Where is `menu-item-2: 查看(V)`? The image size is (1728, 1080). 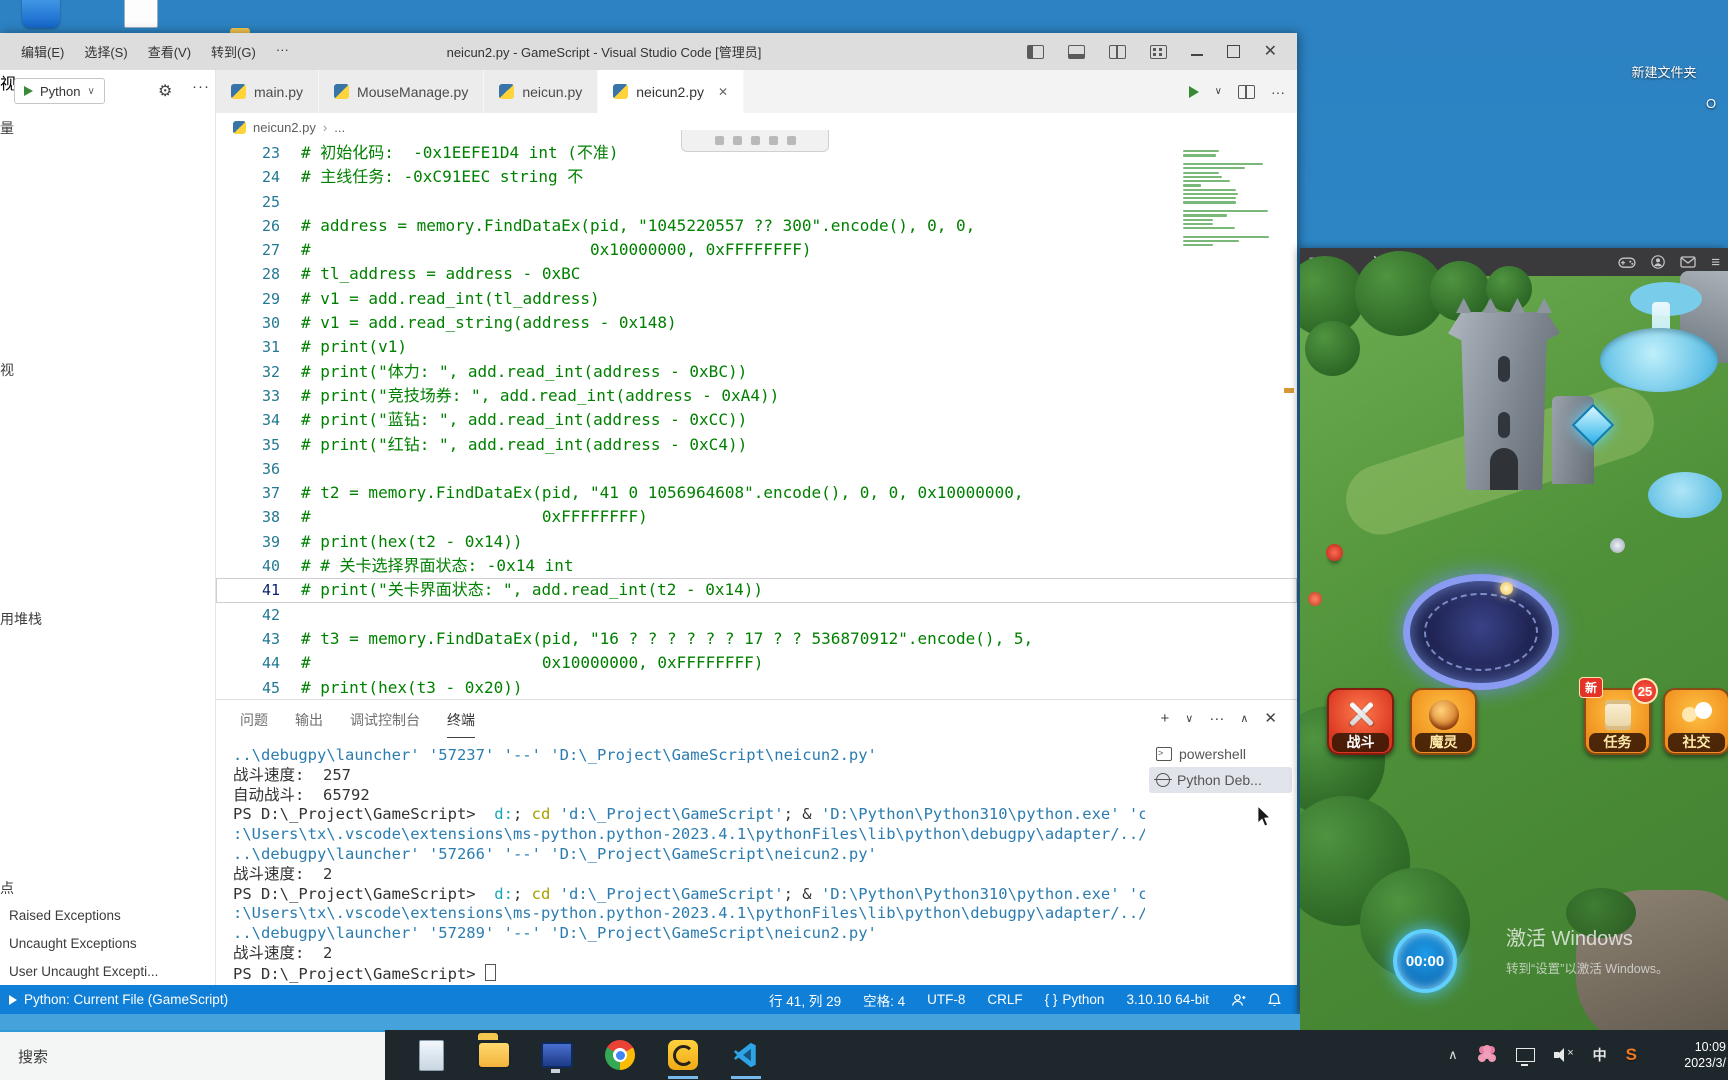 menu-item-2: 查看(V) is located at coordinates (169, 51).